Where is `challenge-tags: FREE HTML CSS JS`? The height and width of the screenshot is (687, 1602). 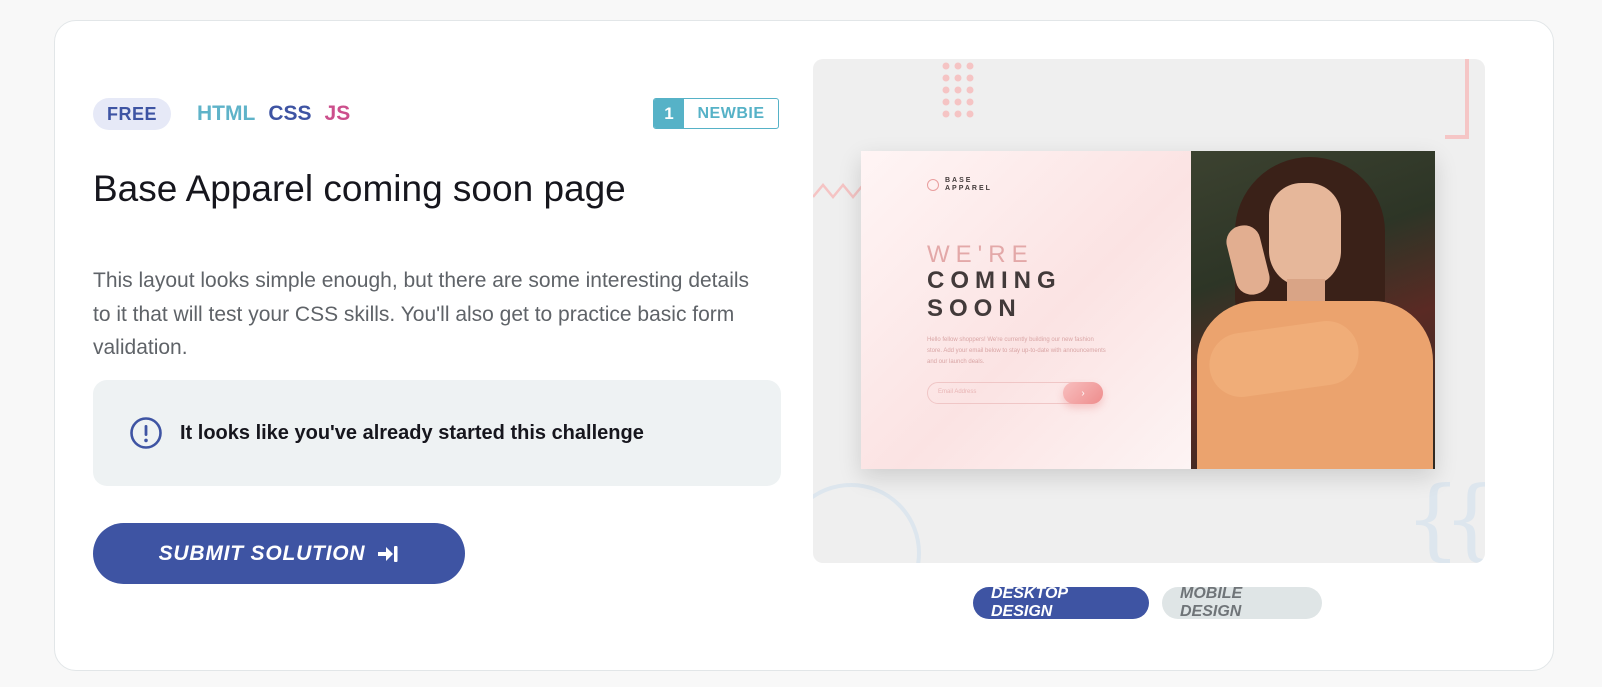 challenge-tags: FREE HTML CSS JS is located at coordinates (221, 114).